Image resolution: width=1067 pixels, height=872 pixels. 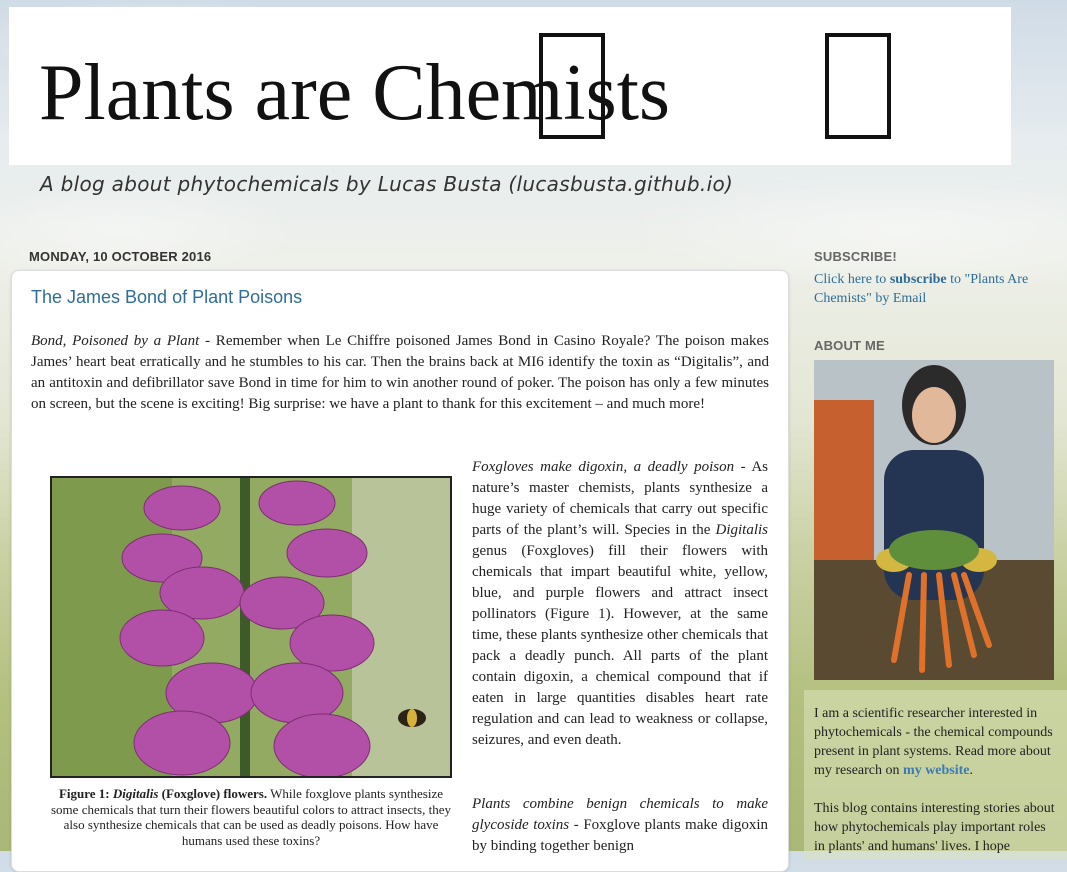 I want to click on author-photo-image, so click(x=934, y=520).